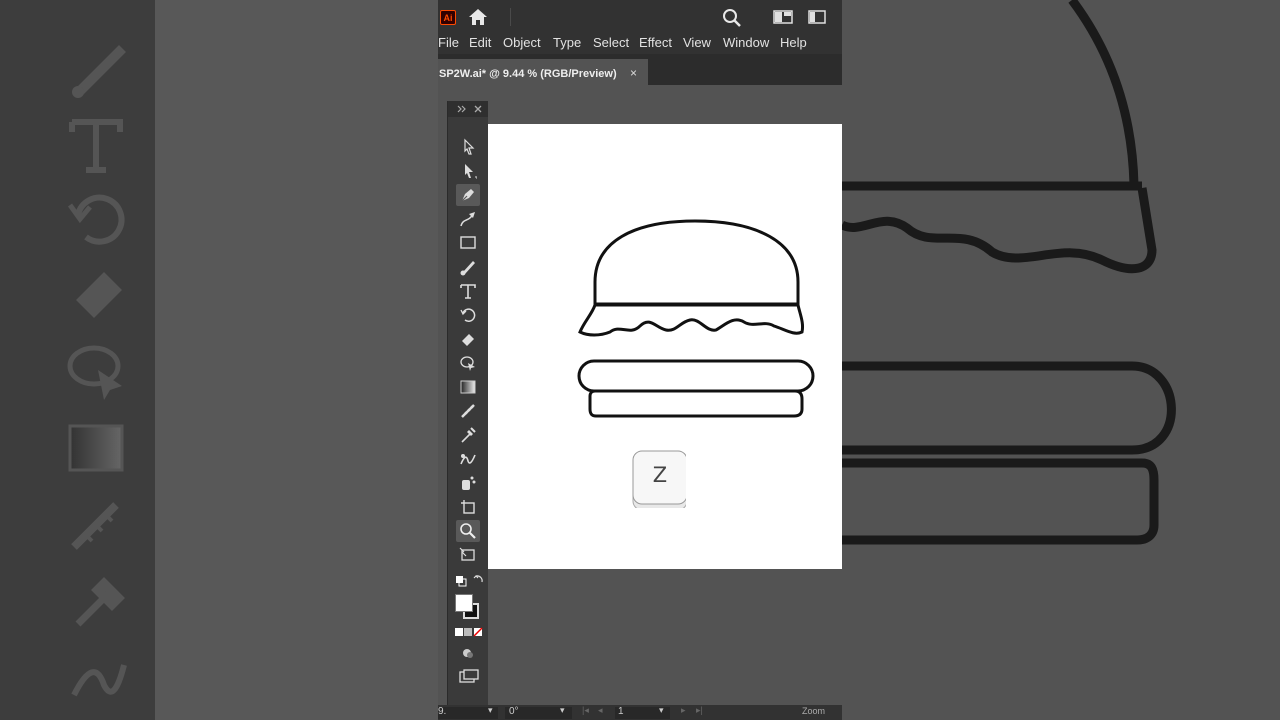 The image size is (1280, 720). I want to click on type-icon, so click(468, 291).